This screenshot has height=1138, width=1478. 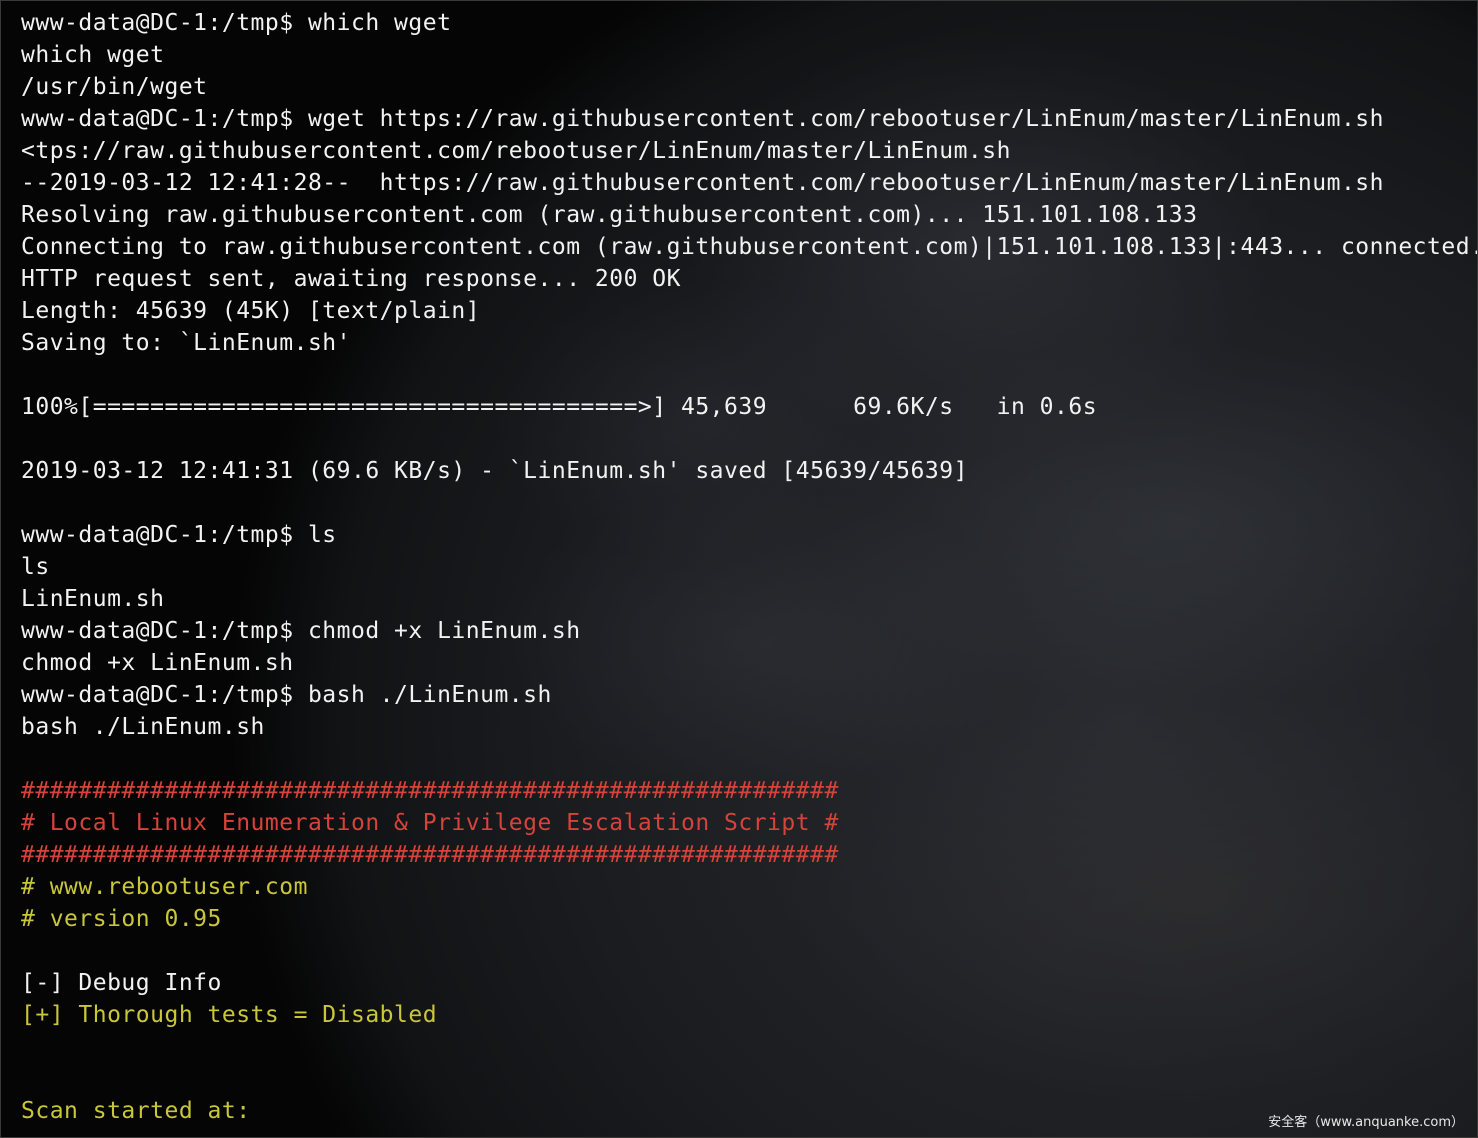 What do you see at coordinates (236, 23) in the screenshot?
I see `terminal-line: www-data@DC-1:/tmp$ which wget` at bounding box center [236, 23].